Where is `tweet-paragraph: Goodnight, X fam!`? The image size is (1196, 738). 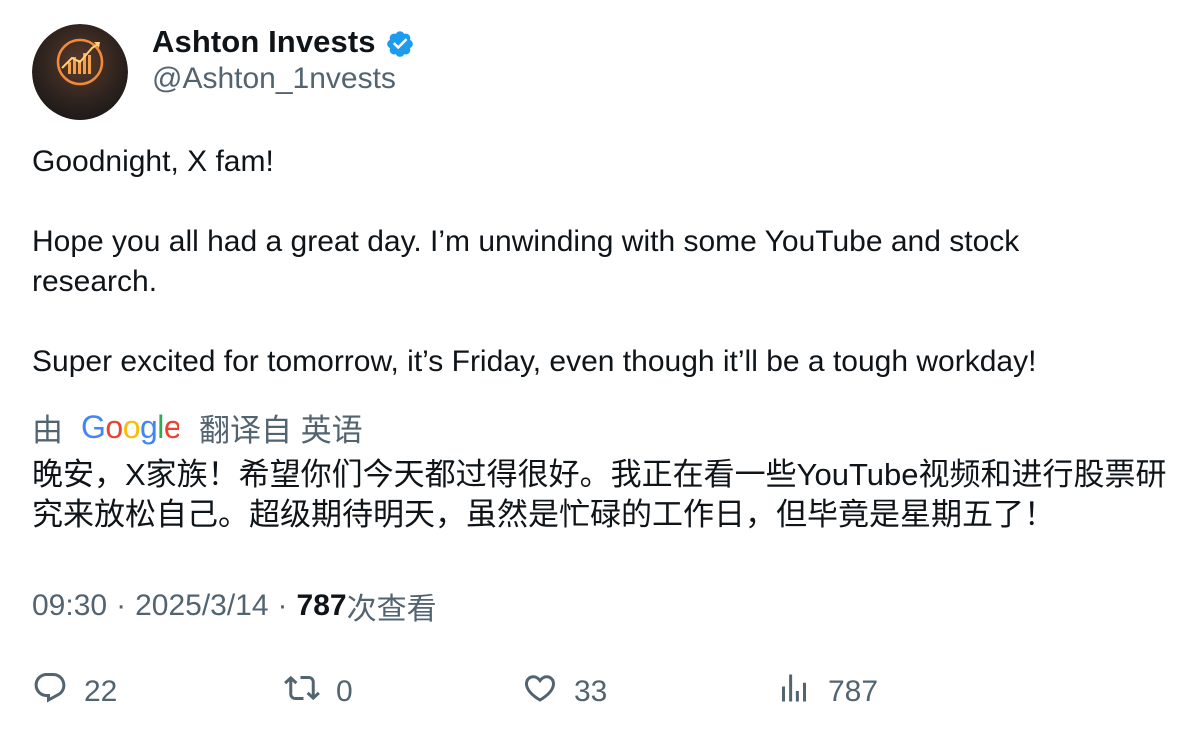 tweet-paragraph: Goodnight, X fam! is located at coordinates (153, 161).